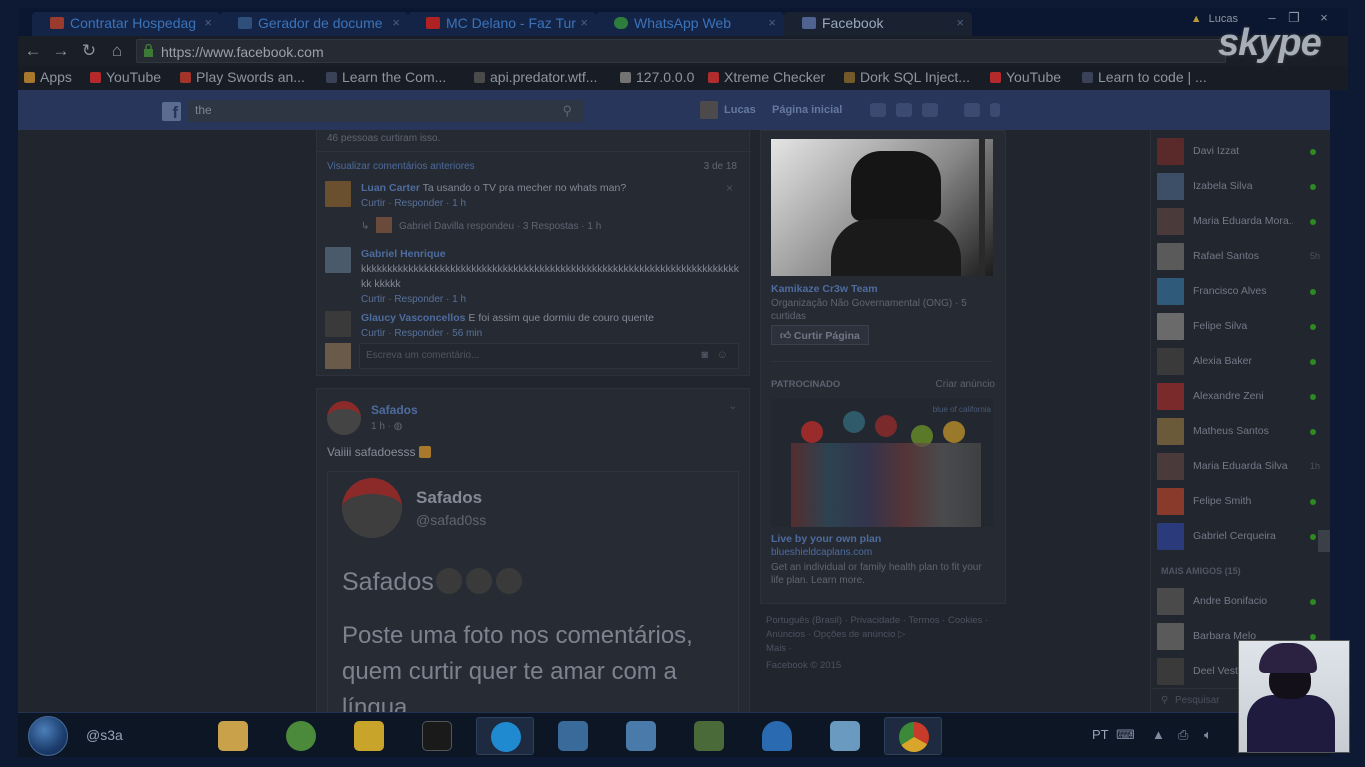  Describe the element at coordinates (733, 406) in the screenshot. I see `chevron-down-icon: ⌄` at that location.